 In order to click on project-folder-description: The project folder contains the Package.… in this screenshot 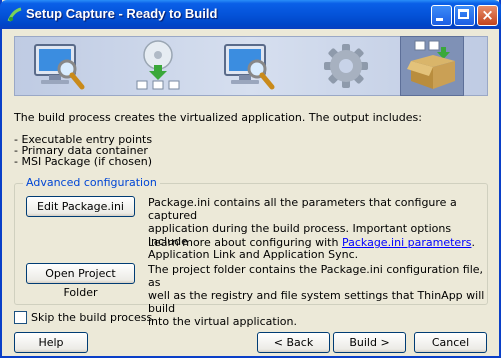, I will do `click(317, 295)`.